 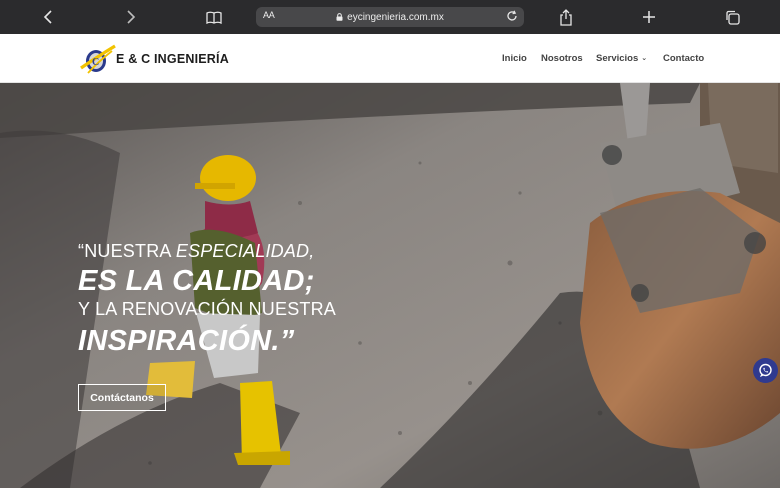 I want to click on share-icon, so click(x=566, y=17).